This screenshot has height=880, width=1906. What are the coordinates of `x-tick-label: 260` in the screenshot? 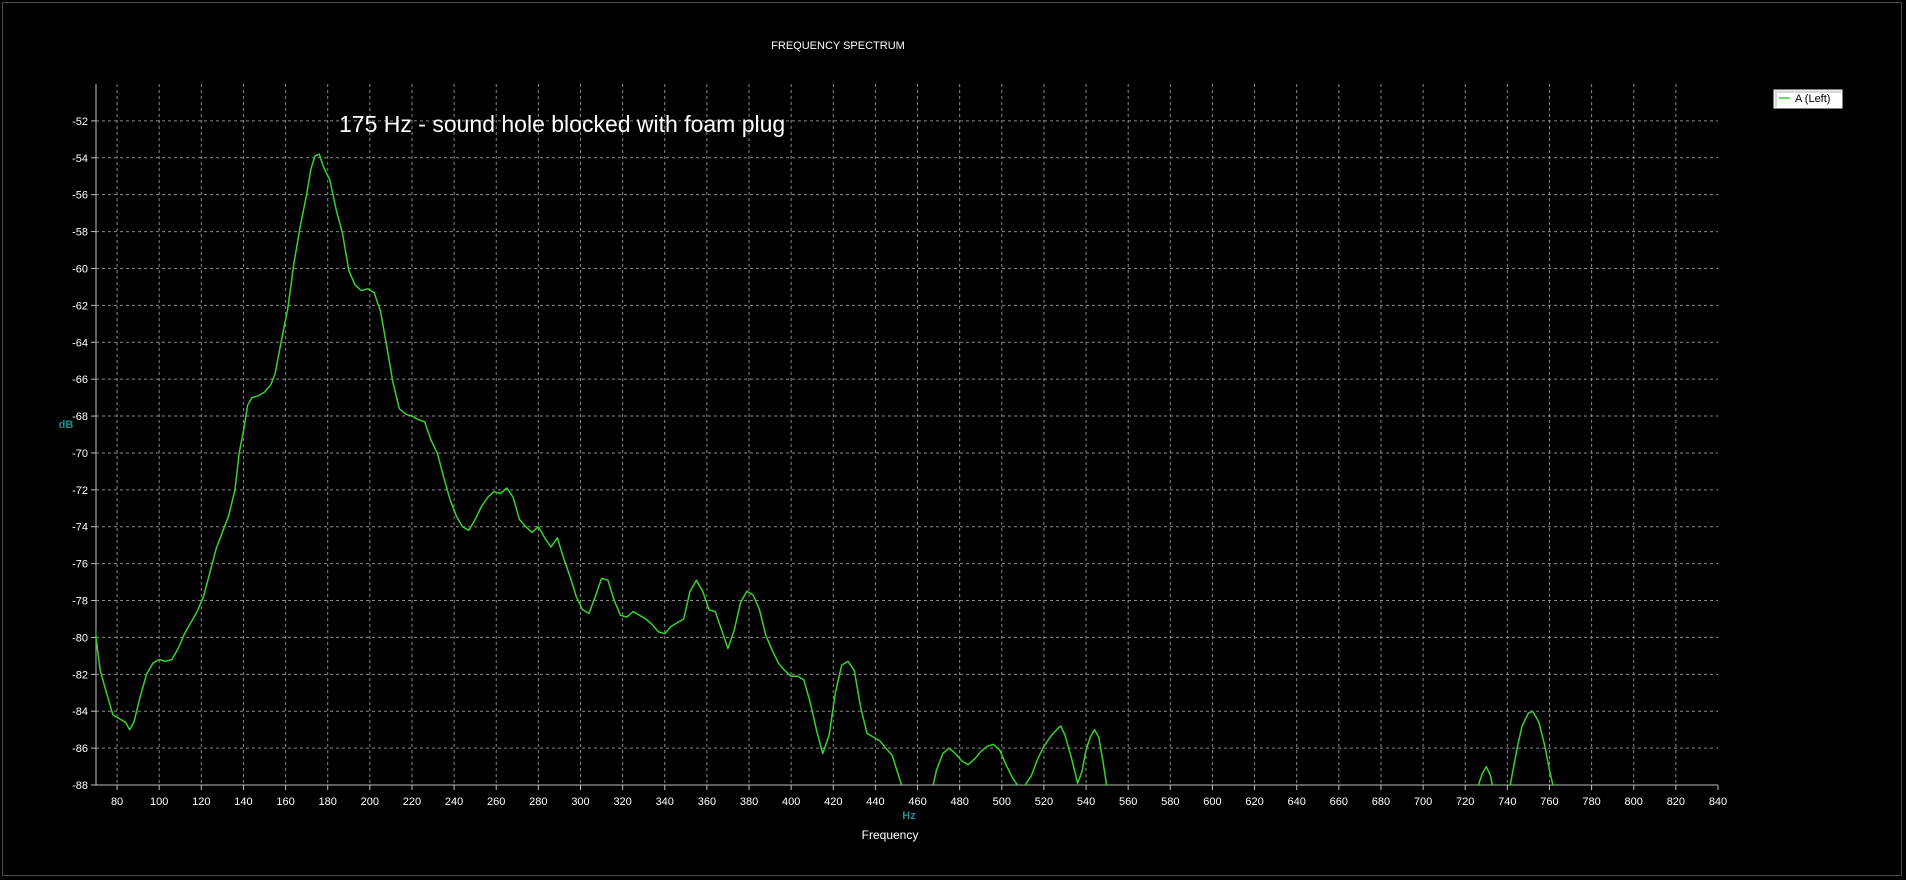 It's located at (496, 802).